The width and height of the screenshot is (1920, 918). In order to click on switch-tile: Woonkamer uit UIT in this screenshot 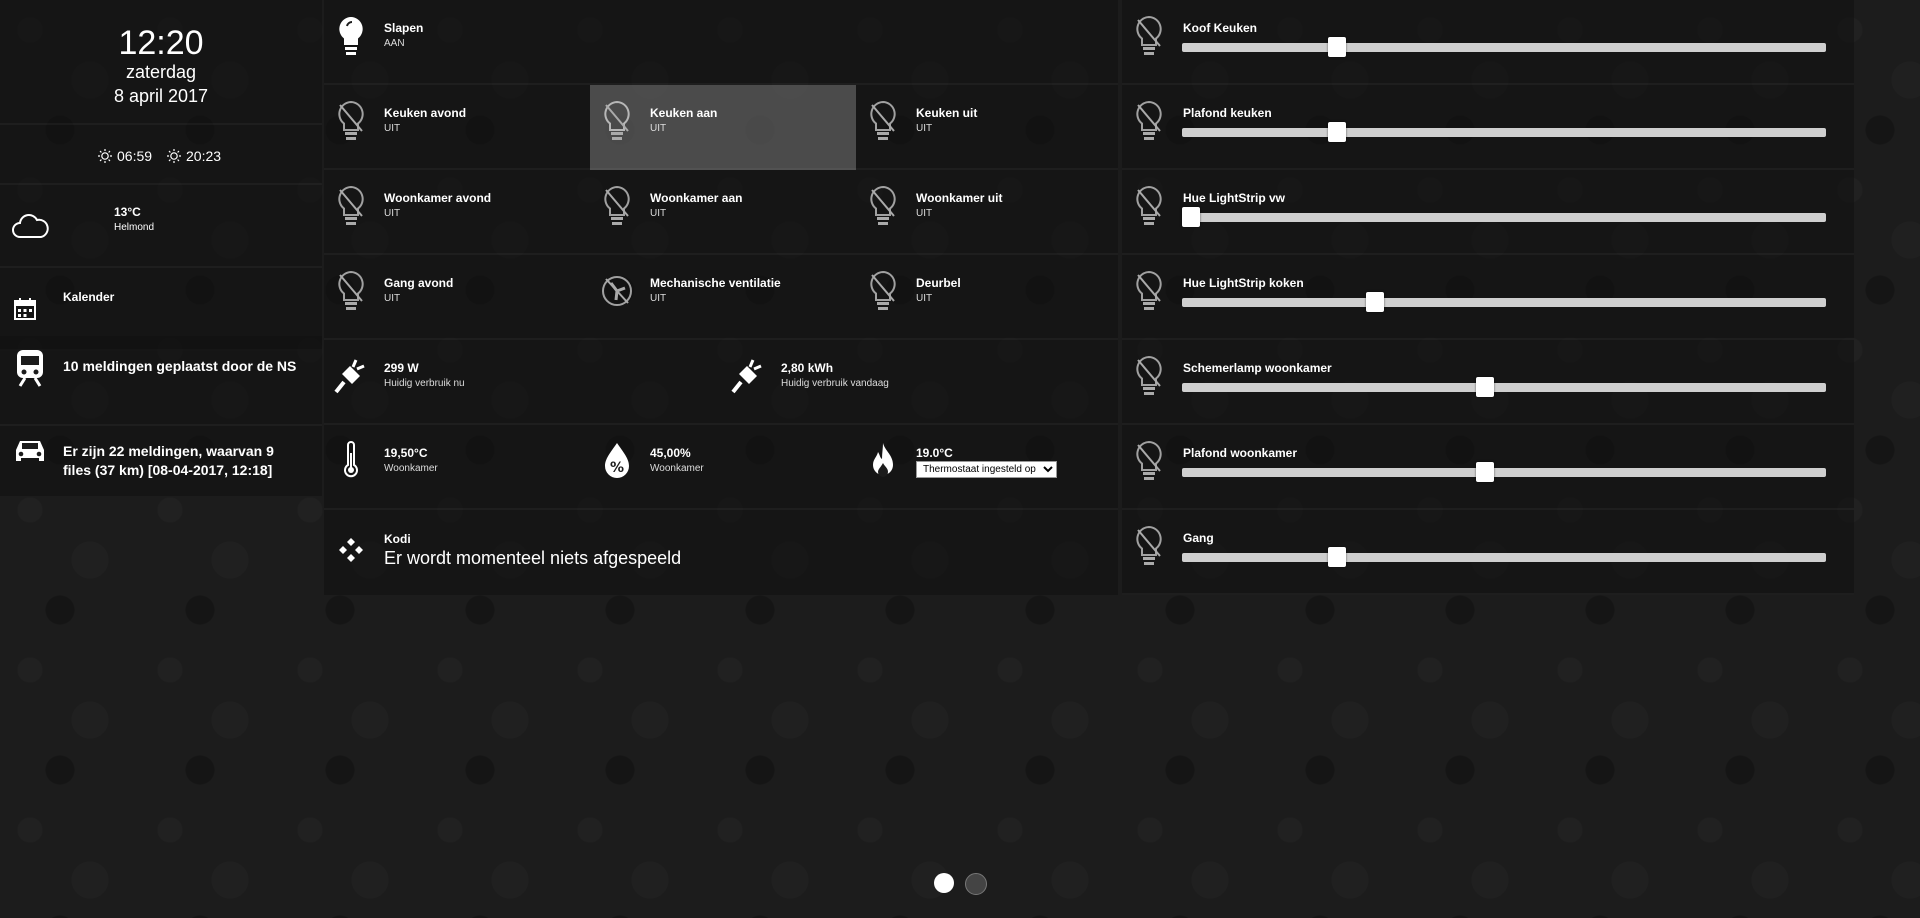, I will do `click(987, 212)`.